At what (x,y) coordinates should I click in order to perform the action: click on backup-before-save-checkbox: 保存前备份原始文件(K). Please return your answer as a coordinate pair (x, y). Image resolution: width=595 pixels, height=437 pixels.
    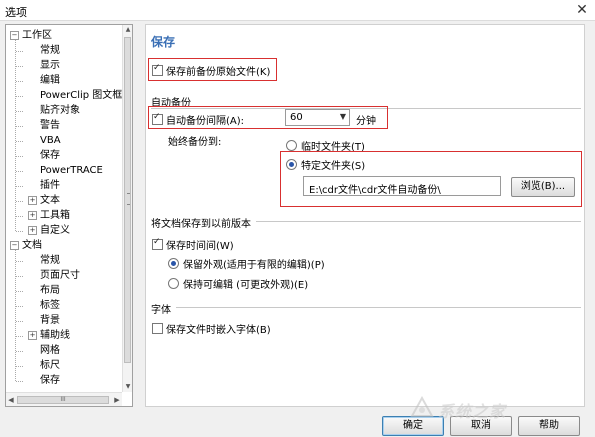
    Looking at the image, I should click on (211, 70).